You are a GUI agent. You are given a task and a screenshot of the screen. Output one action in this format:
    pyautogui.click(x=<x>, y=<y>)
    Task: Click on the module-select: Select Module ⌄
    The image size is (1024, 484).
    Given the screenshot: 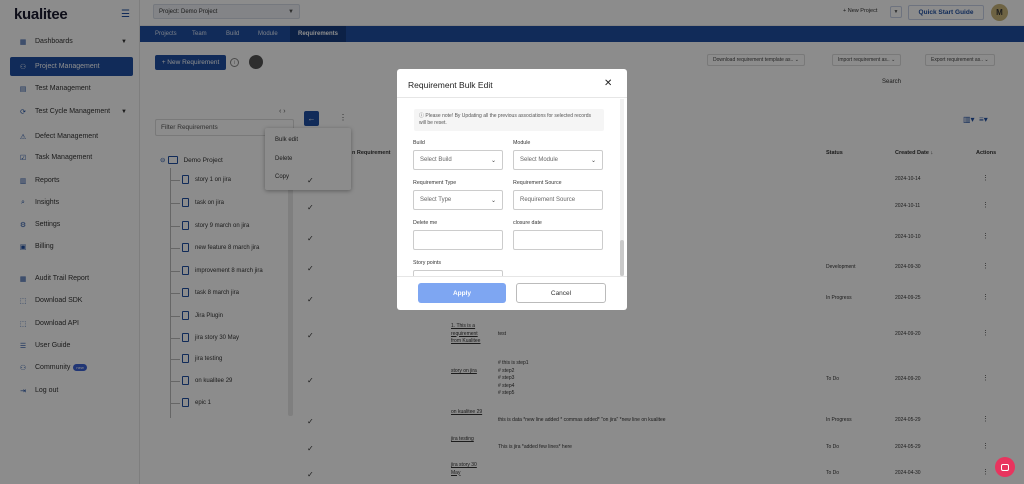 What is the action you would take?
    pyautogui.click(x=558, y=160)
    